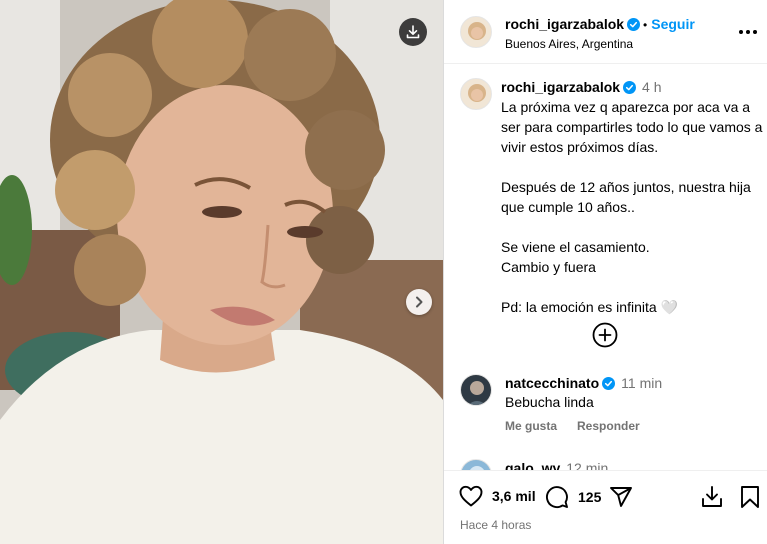 This screenshot has height=544, width=767. What do you see at coordinates (651, 87) in the screenshot?
I see `caption-time: 4 h` at bounding box center [651, 87].